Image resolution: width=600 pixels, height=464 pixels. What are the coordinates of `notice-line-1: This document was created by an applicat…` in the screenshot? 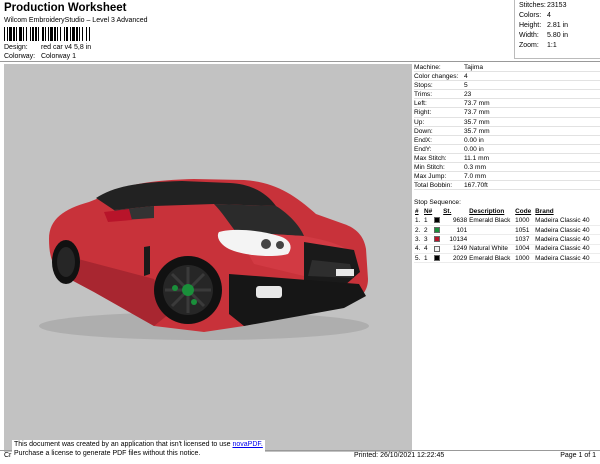 It's located at (138, 444).